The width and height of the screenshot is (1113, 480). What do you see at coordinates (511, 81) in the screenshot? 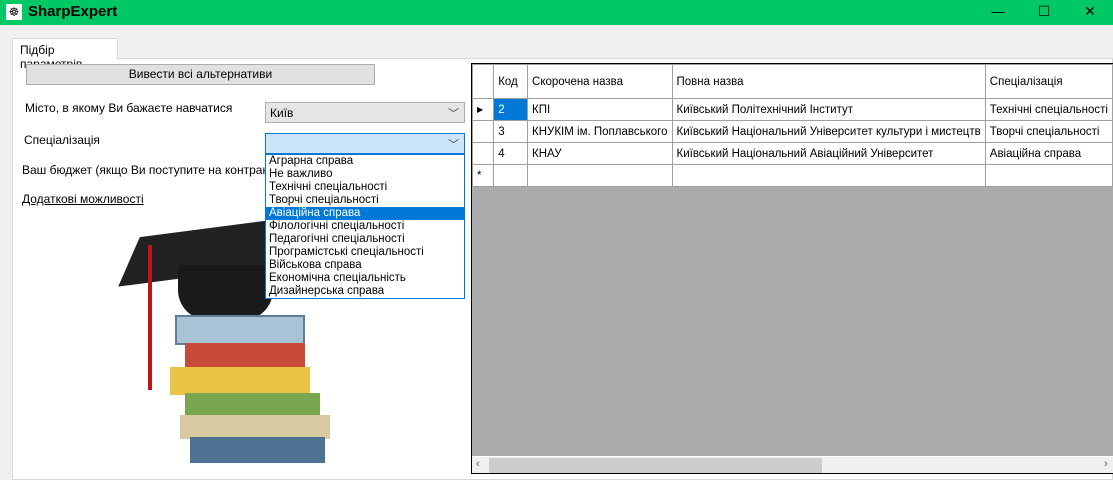
I see `column-header-code: Код` at bounding box center [511, 81].